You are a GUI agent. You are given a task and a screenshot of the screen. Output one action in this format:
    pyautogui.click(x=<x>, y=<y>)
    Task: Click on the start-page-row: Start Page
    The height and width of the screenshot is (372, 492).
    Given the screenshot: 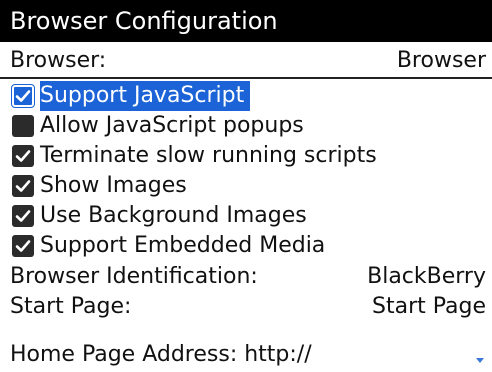 What is the action you would take?
    pyautogui.click(x=246, y=307)
    